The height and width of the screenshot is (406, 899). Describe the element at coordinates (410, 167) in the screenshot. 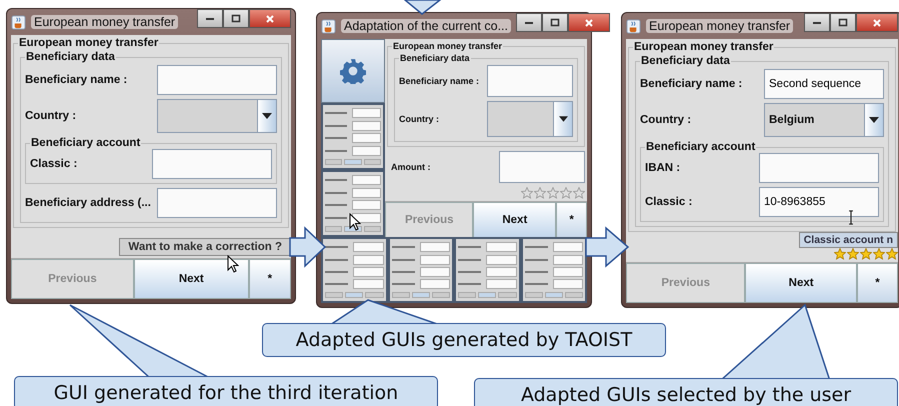

I see `field-label: Amount :` at that location.